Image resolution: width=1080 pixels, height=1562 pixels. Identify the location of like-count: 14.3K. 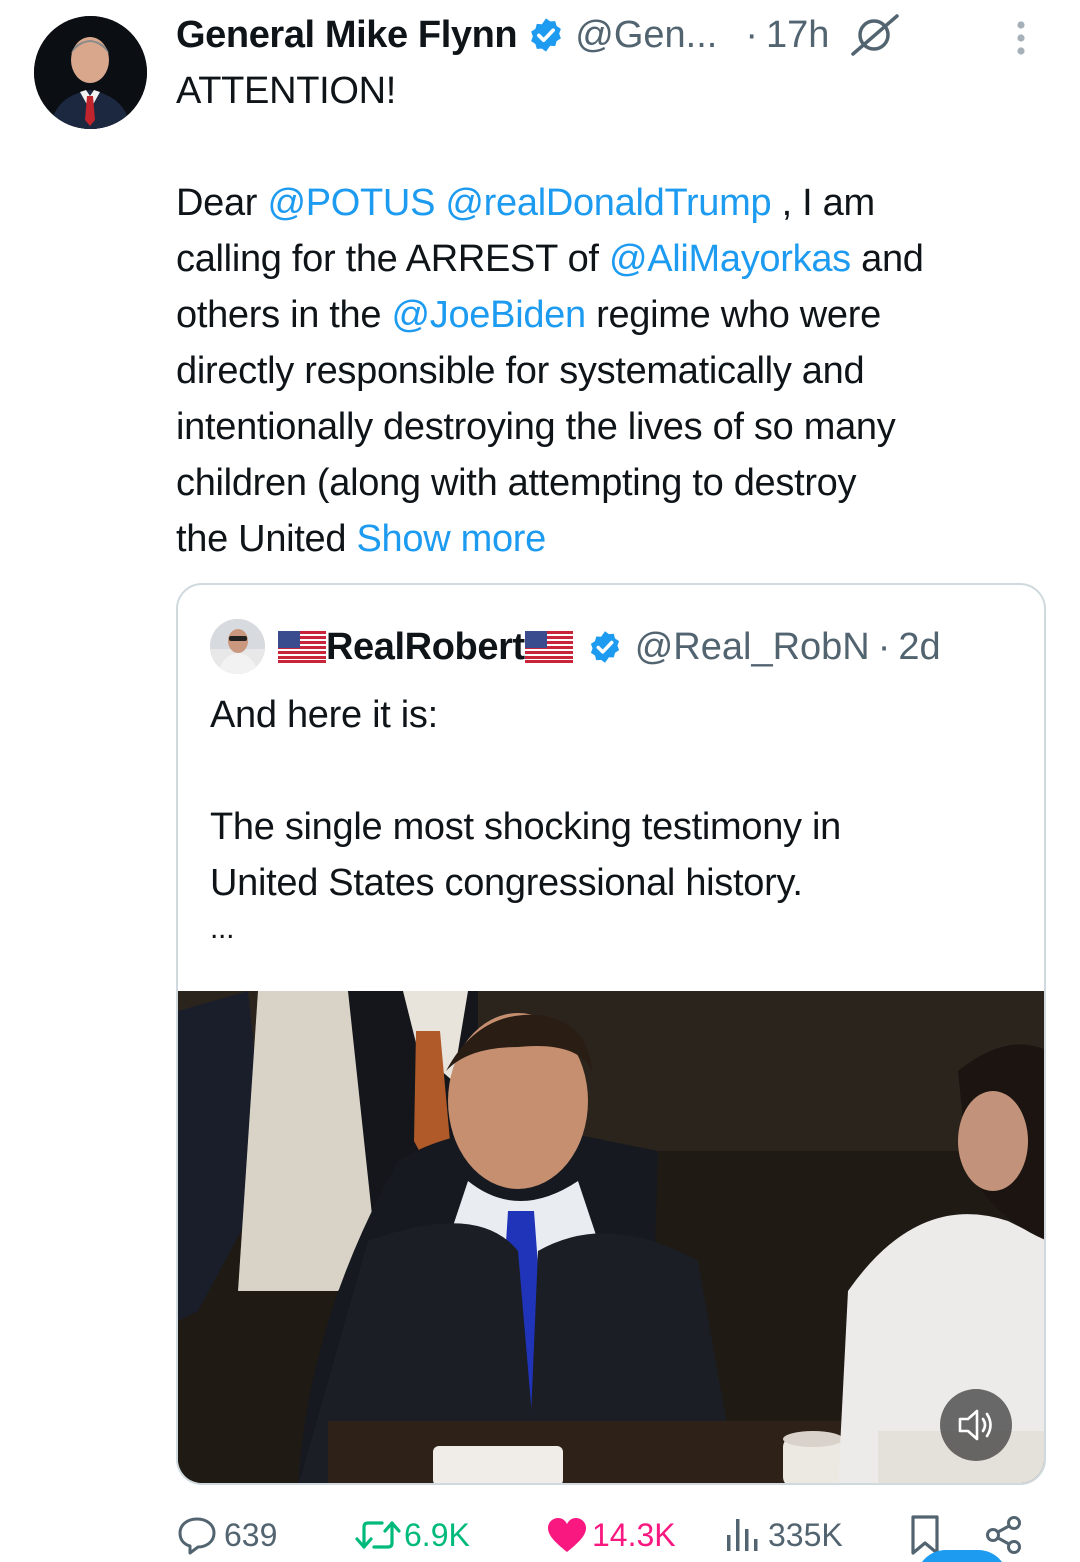
(634, 1534).